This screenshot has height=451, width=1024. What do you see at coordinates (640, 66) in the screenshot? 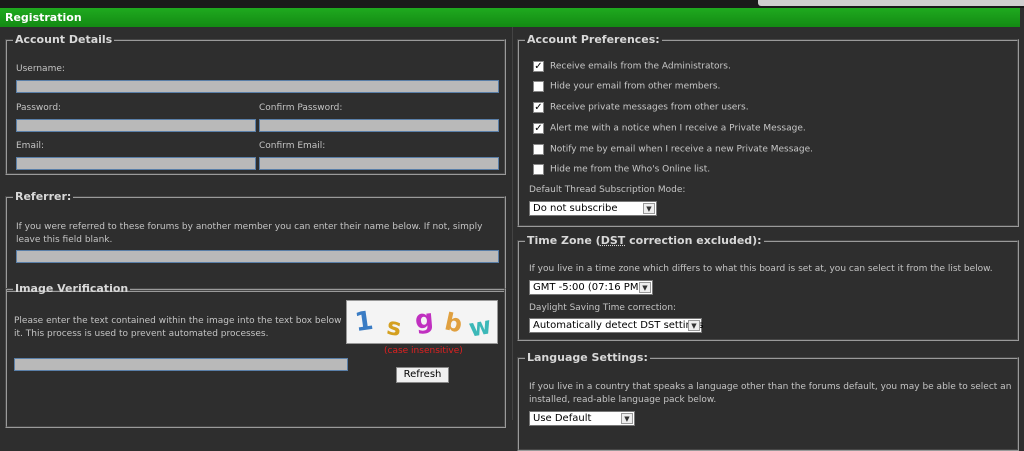
I see `preference-option-label: Receive emails from the Administrators.` at bounding box center [640, 66].